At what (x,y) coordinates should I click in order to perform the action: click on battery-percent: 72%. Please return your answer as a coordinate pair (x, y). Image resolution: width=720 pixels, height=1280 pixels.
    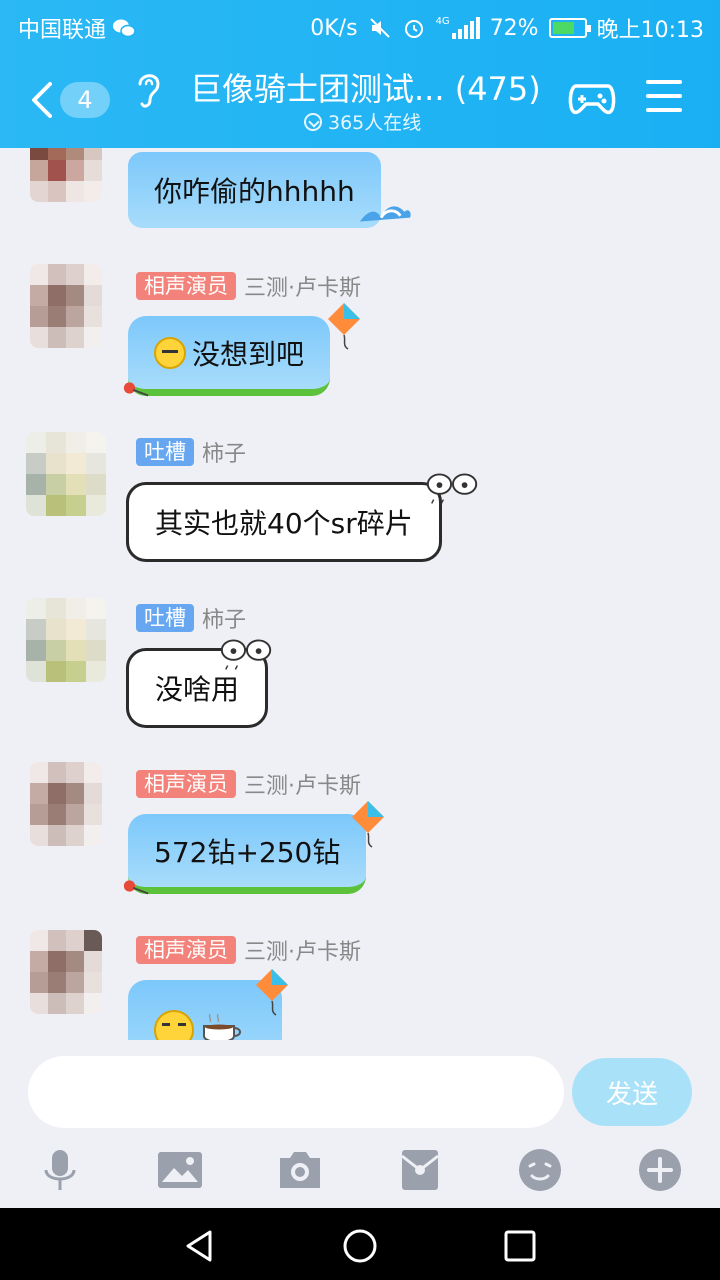
    Looking at the image, I should click on (514, 28).